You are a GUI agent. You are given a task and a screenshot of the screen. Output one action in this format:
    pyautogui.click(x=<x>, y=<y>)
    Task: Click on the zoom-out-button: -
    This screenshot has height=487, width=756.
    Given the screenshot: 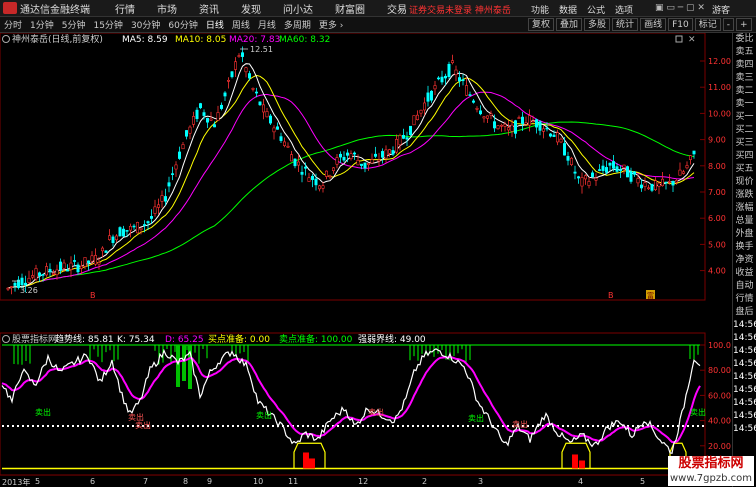 What is the action you would take?
    pyautogui.click(x=728, y=24)
    